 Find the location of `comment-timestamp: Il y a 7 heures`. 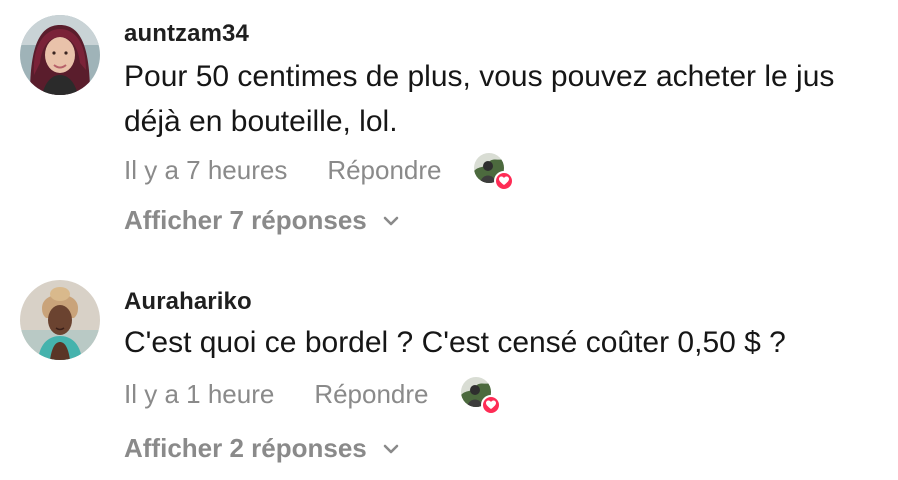

comment-timestamp: Il y a 7 heures is located at coordinates (206, 169).